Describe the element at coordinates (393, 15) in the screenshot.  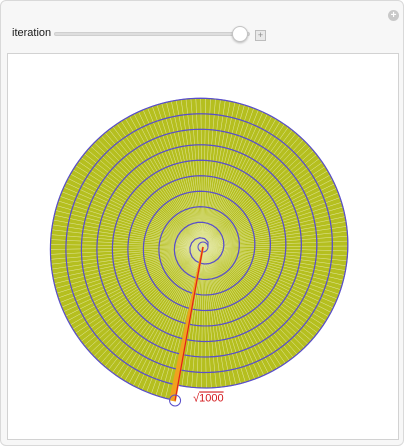
I see `plus-circle-icon: +` at that location.